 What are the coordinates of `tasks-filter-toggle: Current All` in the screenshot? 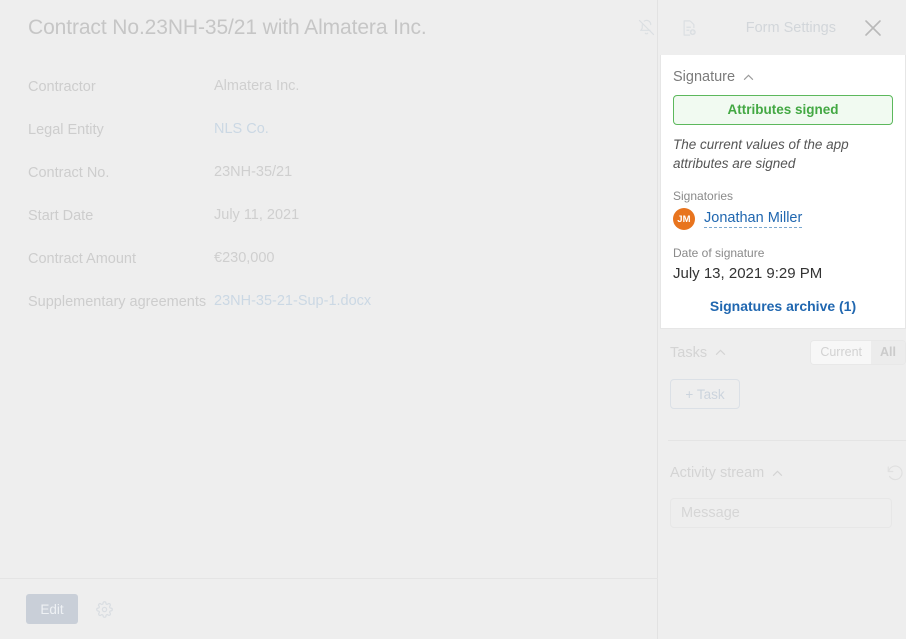 It's located at (858, 352).